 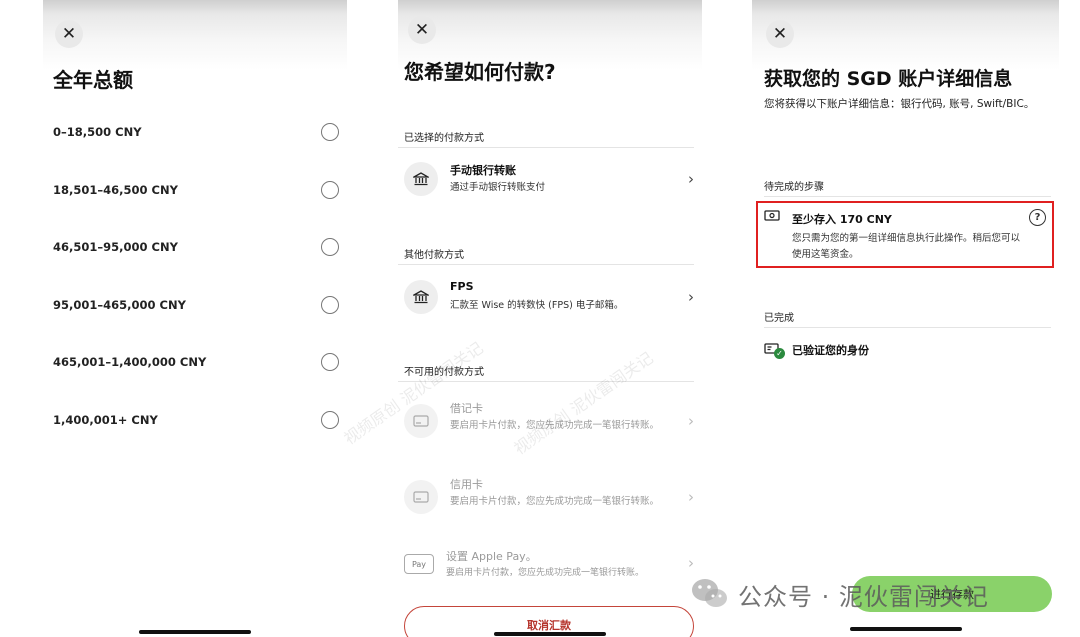 What do you see at coordinates (899, 104) in the screenshot?
I see `page-subtitle: 您将获得以下账户详细信息：银行代码, 账号, Swift/BIC。` at bounding box center [899, 104].